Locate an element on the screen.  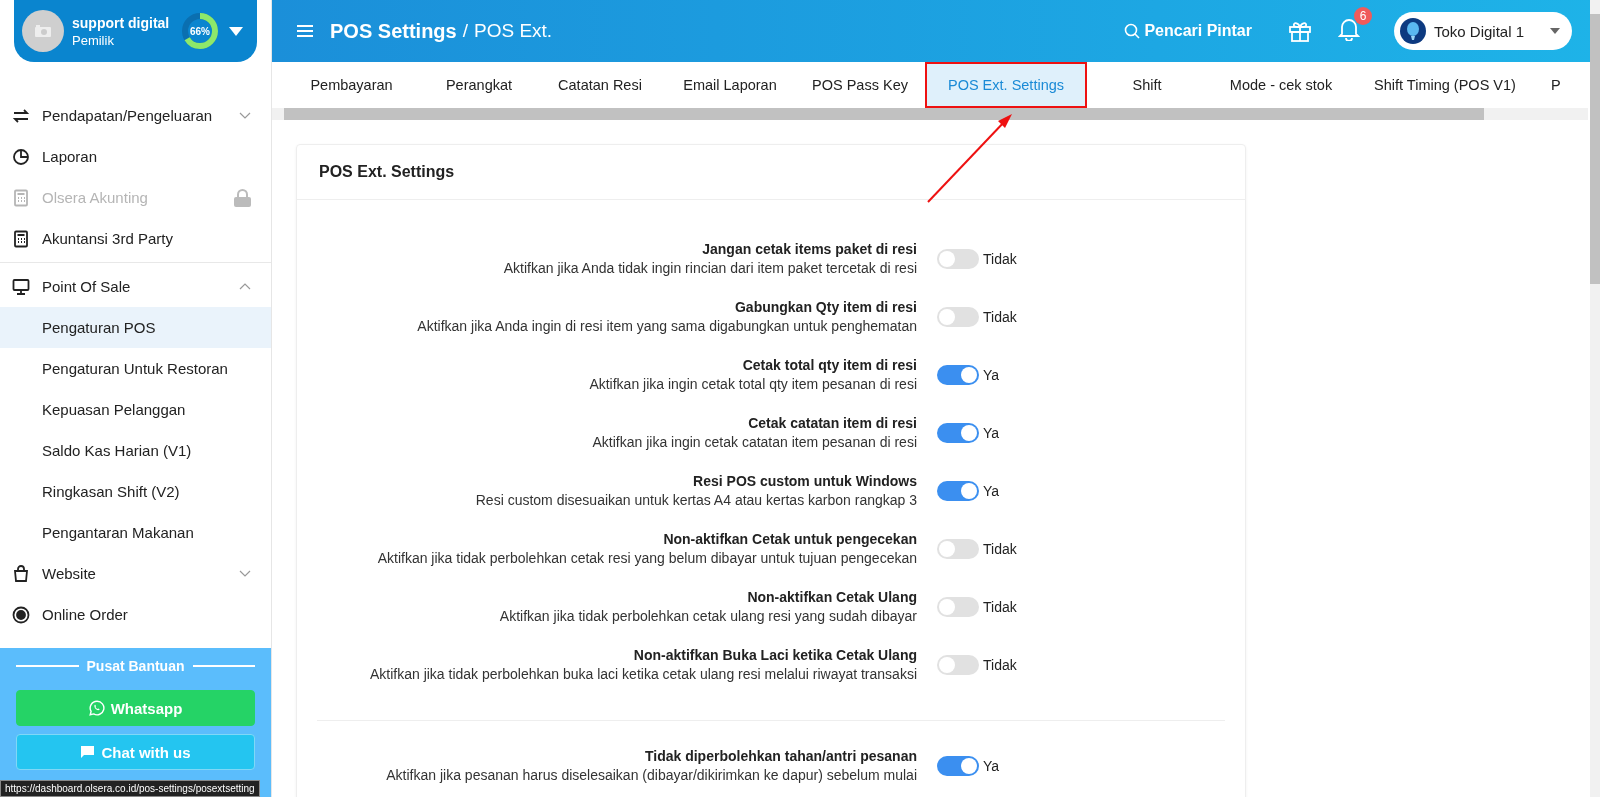
setting-description: Resi custom disesuaikan untuk kertas A4 atau kertas karbon rangkap 3 is located at coordinates (695, 500).